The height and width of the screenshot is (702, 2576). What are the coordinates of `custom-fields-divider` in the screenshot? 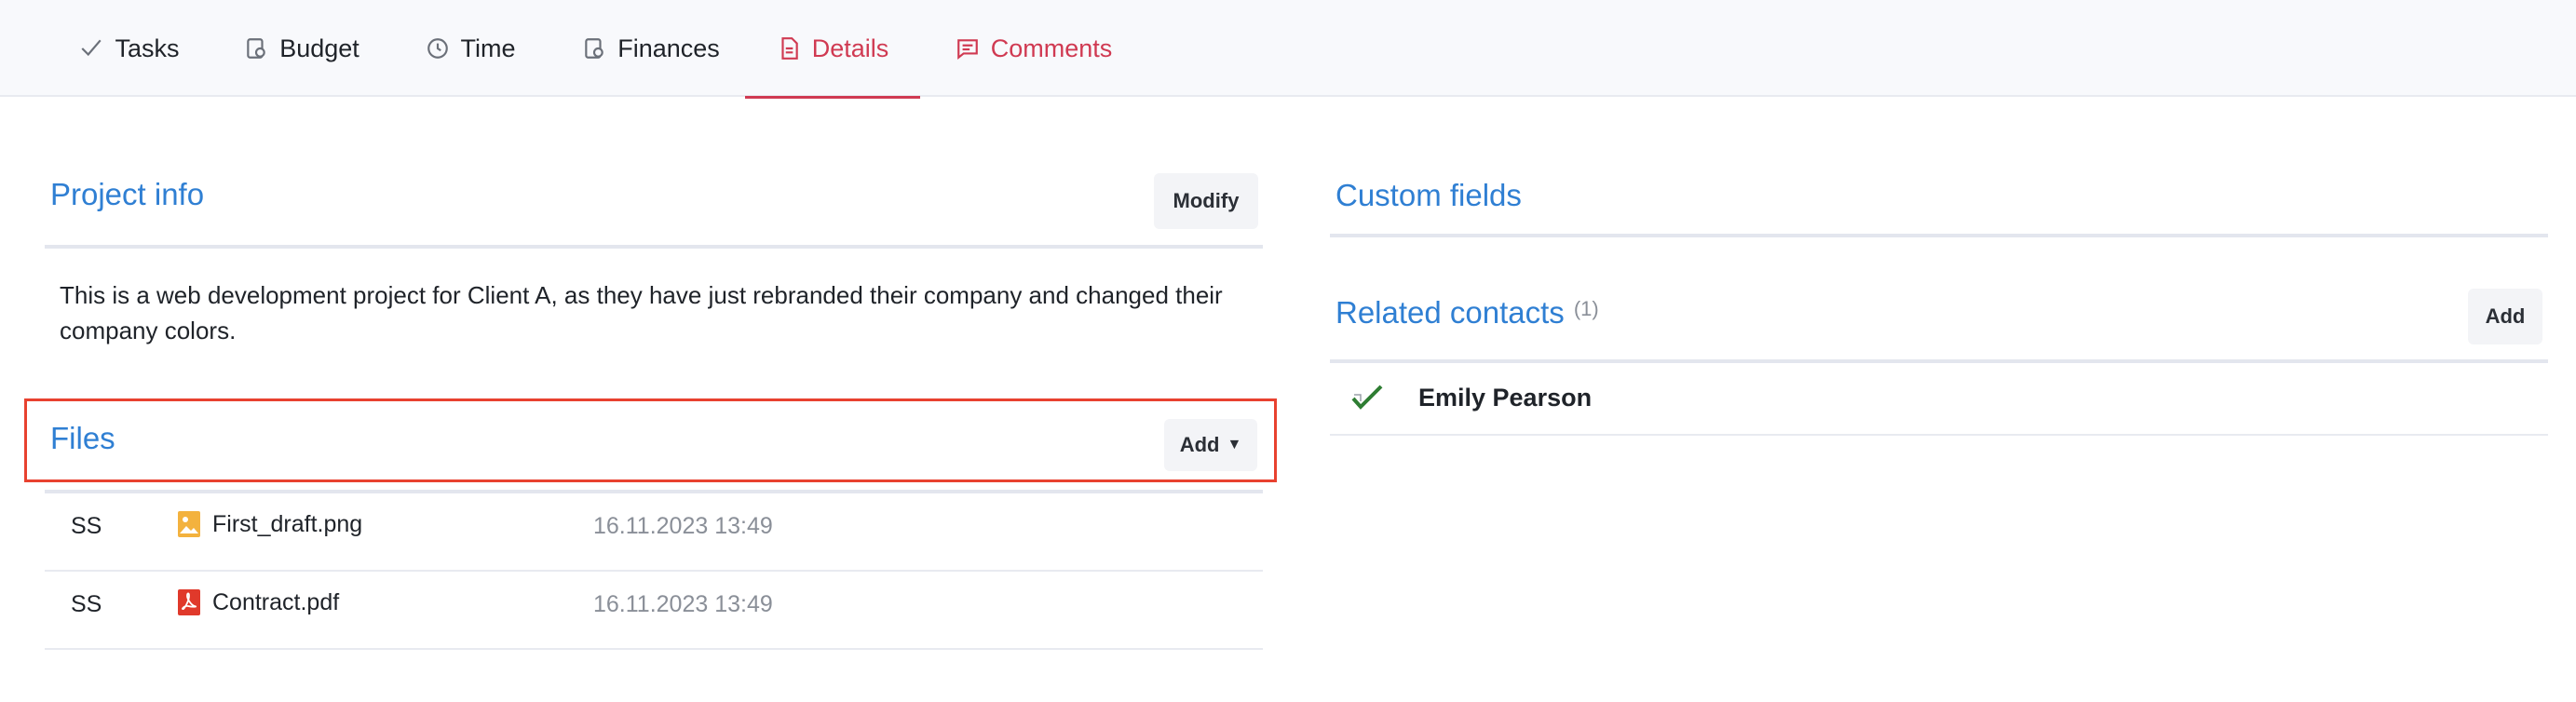 It's located at (1939, 235).